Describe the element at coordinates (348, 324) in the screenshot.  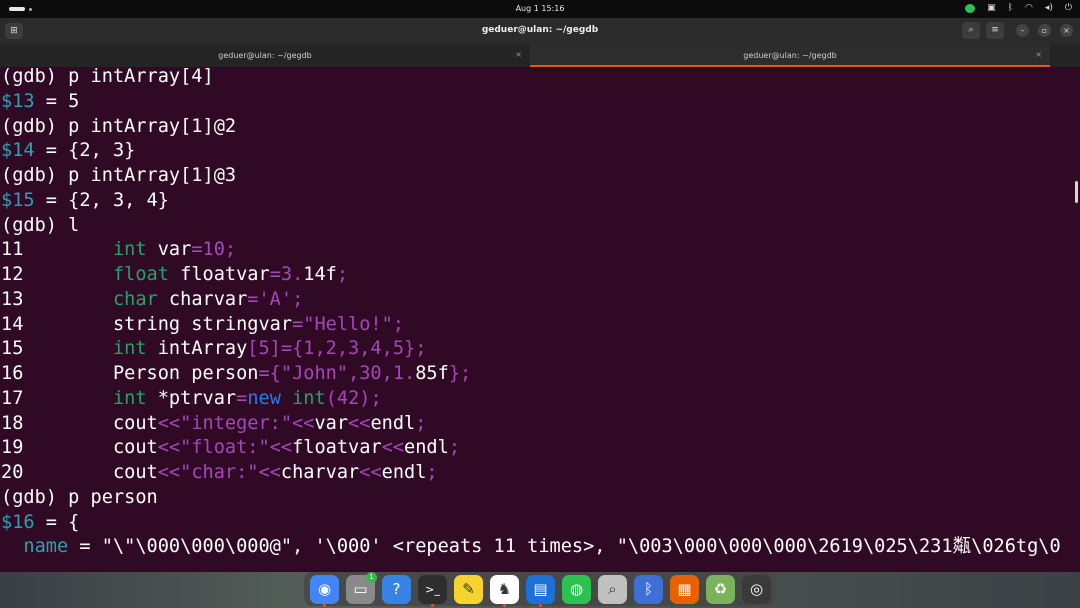
I see `terminal-text-segment: ="Hello!";` at that location.